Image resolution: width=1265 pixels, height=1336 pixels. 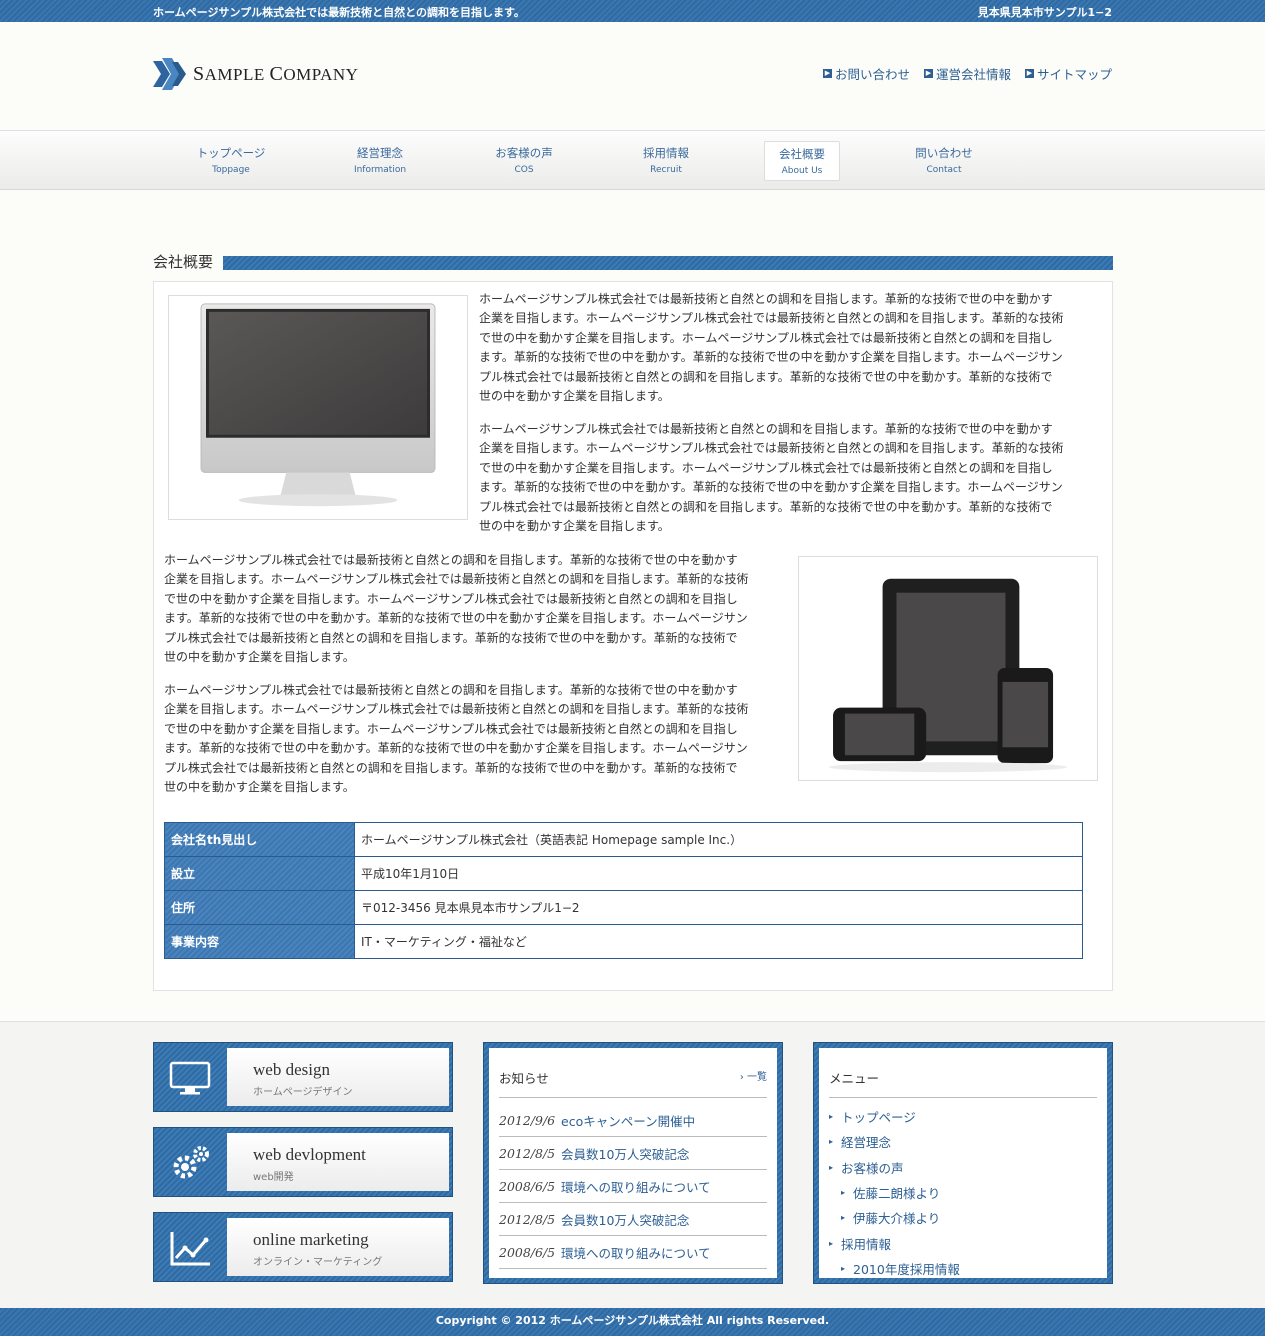 What do you see at coordinates (963, 1268) in the screenshot?
I see `menu-subitem-recruit-2010: ▸ 2010年度採用情報` at bounding box center [963, 1268].